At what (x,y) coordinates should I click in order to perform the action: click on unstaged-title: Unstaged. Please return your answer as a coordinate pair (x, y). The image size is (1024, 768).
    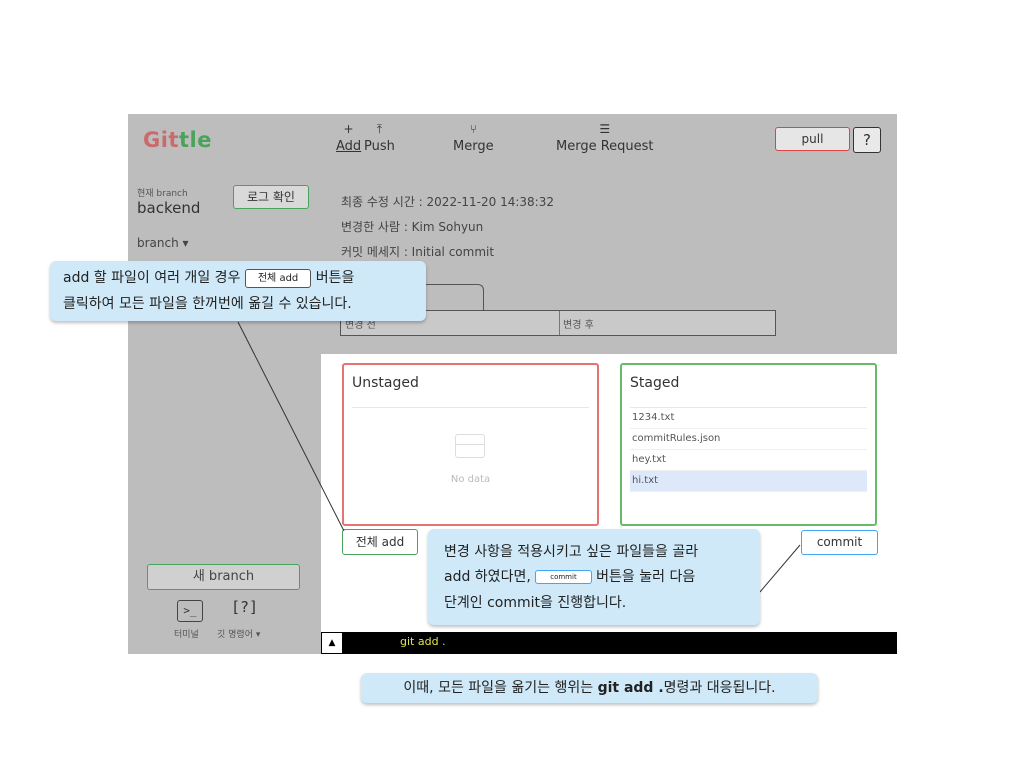
    Looking at the image, I should click on (385, 383).